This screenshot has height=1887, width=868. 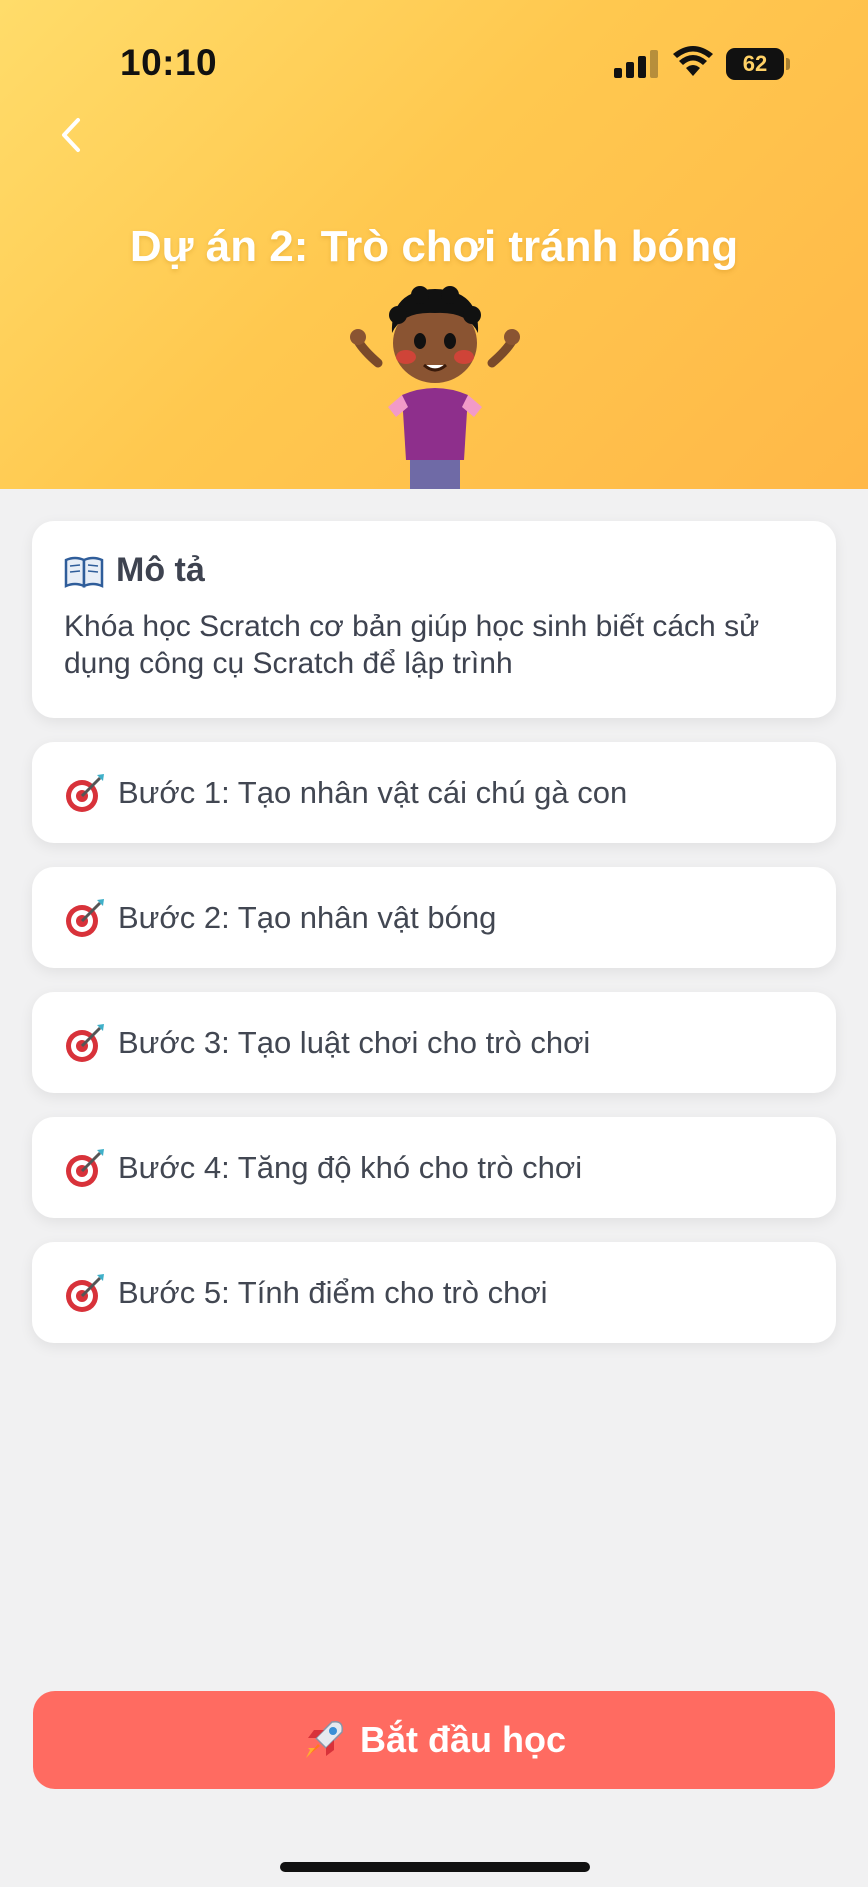 I want to click on book-icon, so click(x=84, y=572).